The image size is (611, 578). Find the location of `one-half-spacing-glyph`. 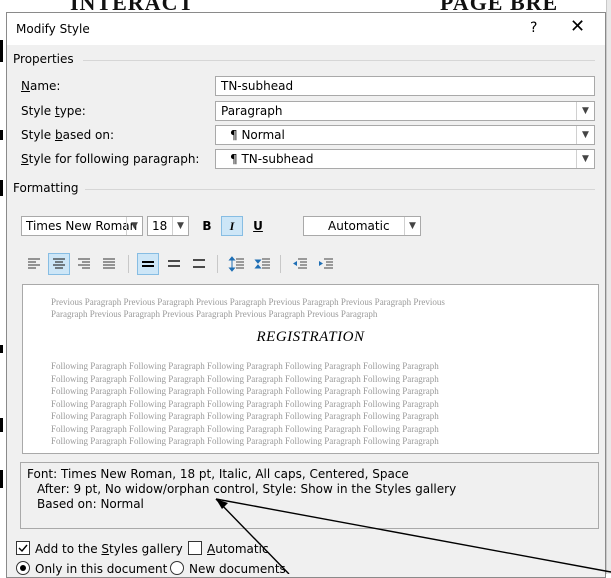

one-half-spacing-glyph is located at coordinates (174, 263).